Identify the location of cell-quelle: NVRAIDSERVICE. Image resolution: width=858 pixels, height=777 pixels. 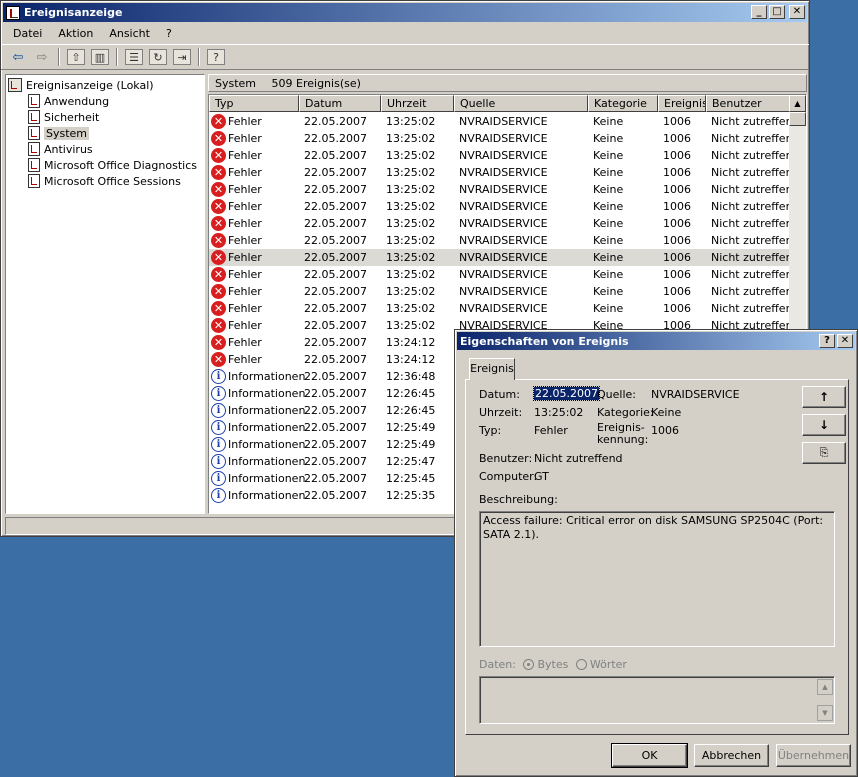
(503, 138).